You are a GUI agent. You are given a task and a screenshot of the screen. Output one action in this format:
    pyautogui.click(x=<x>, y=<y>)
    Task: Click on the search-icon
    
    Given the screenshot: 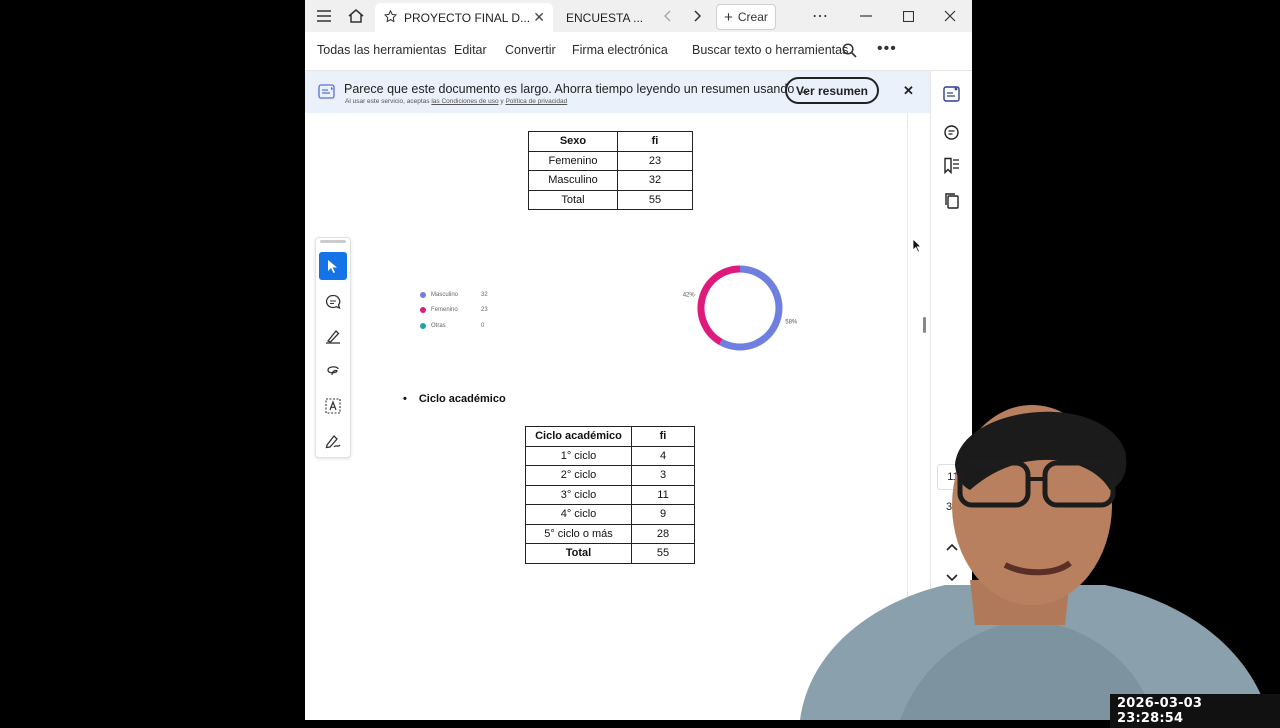 What is the action you would take?
    pyautogui.click(x=849, y=53)
    